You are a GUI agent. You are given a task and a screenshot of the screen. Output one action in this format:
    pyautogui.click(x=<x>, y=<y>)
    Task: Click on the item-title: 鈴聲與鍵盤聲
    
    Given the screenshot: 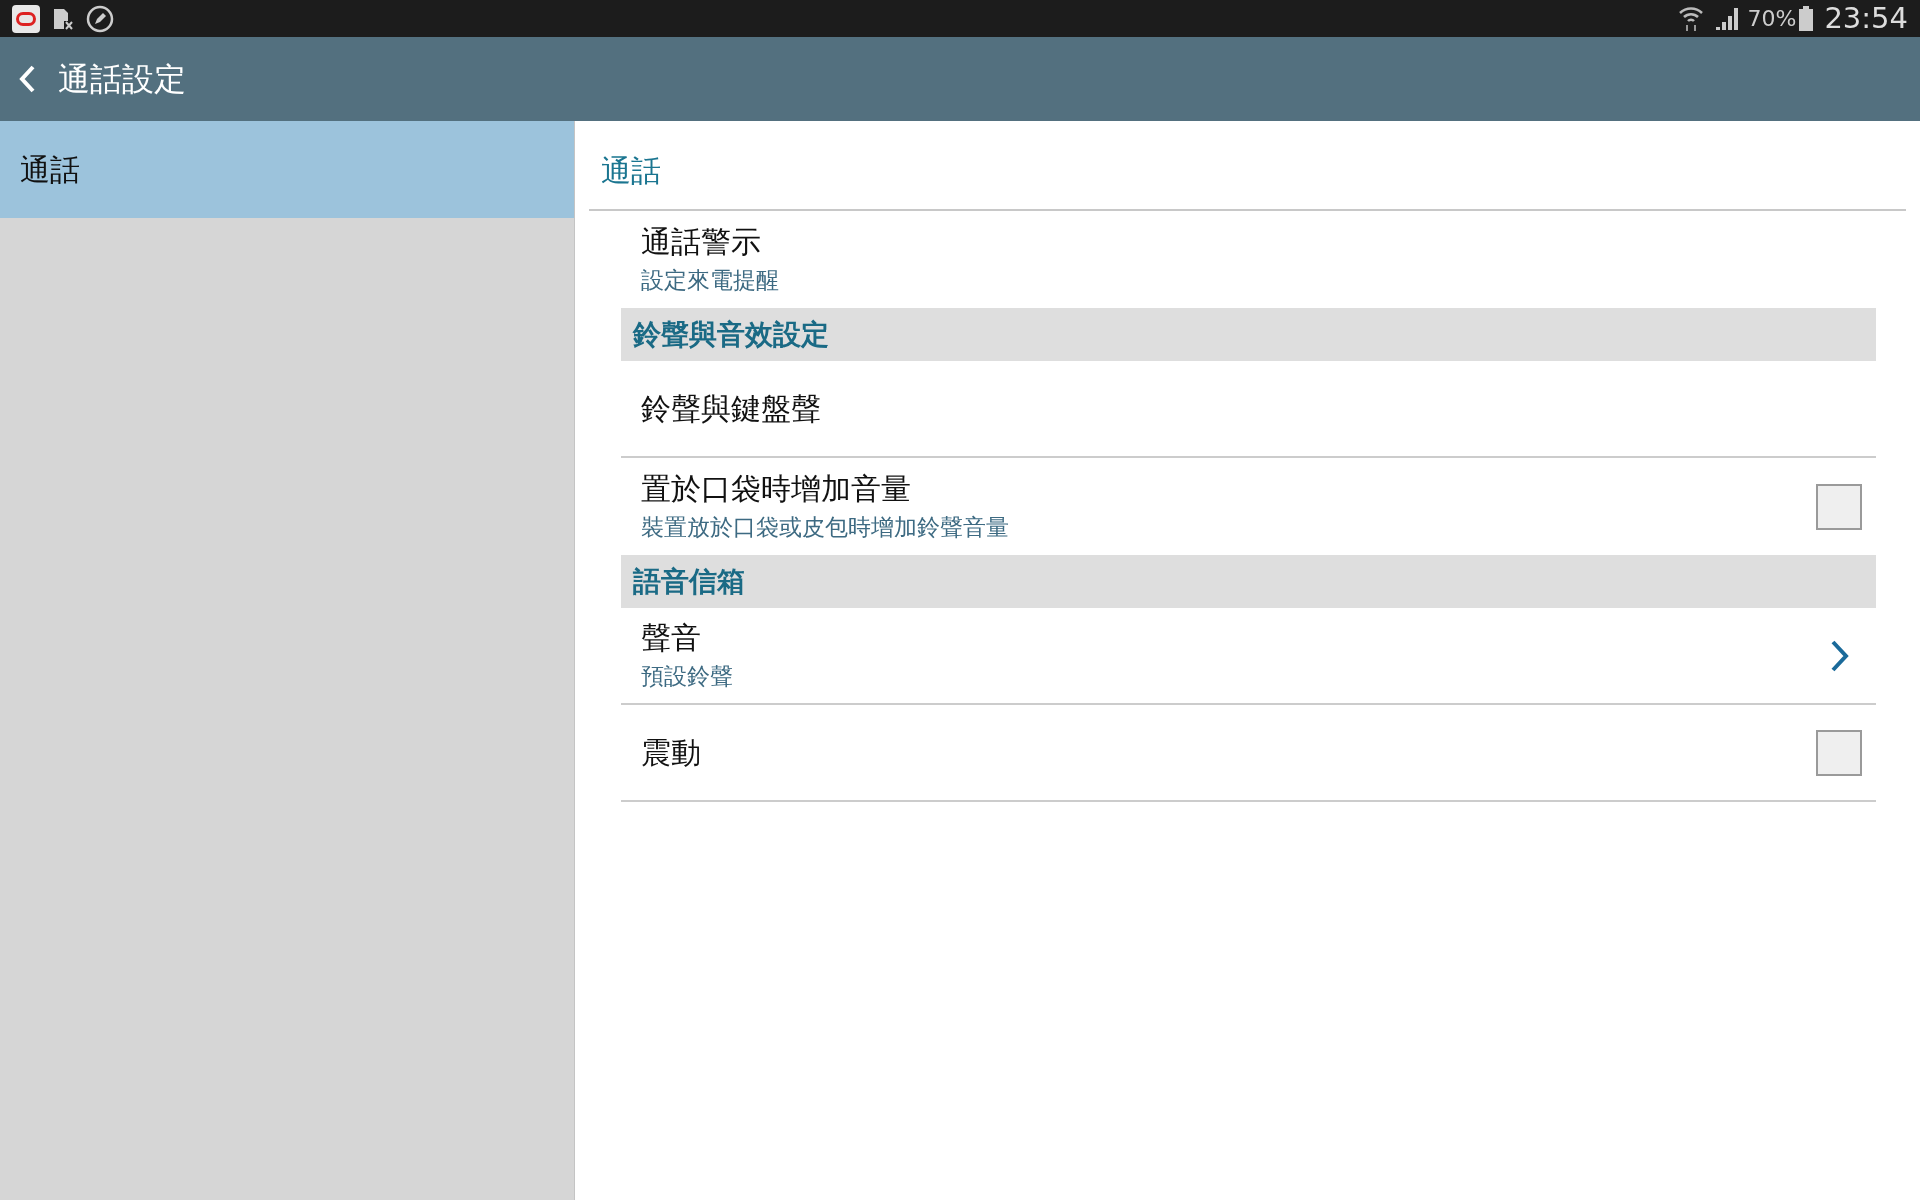 What is the action you would take?
    pyautogui.click(x=731, y=408)
    